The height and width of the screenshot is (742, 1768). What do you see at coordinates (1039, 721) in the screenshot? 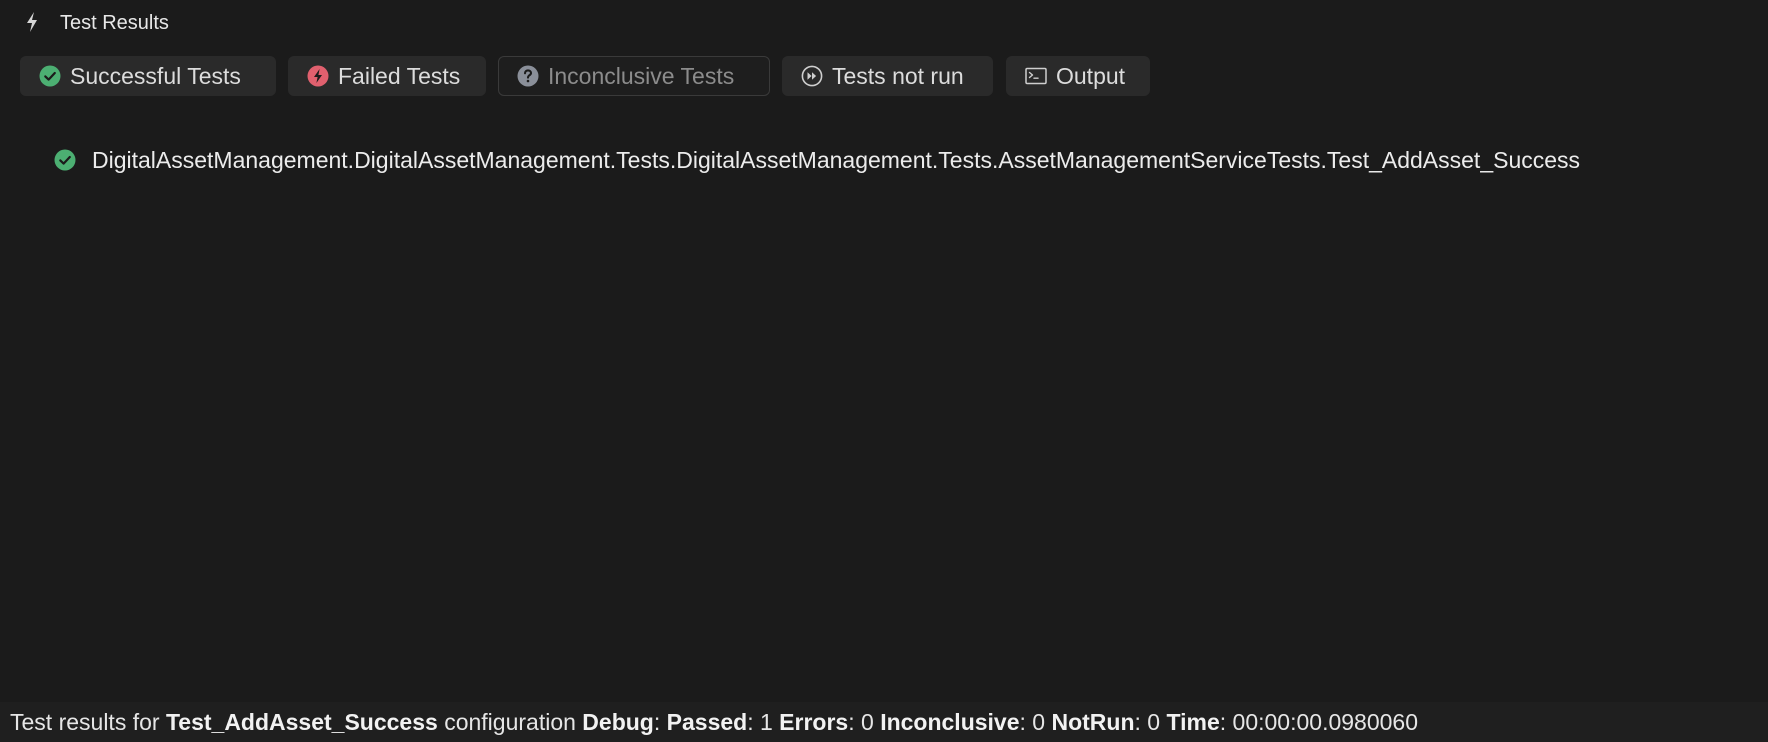
I see `status-inconclusive: 0` at bounding box center [1039, 721].